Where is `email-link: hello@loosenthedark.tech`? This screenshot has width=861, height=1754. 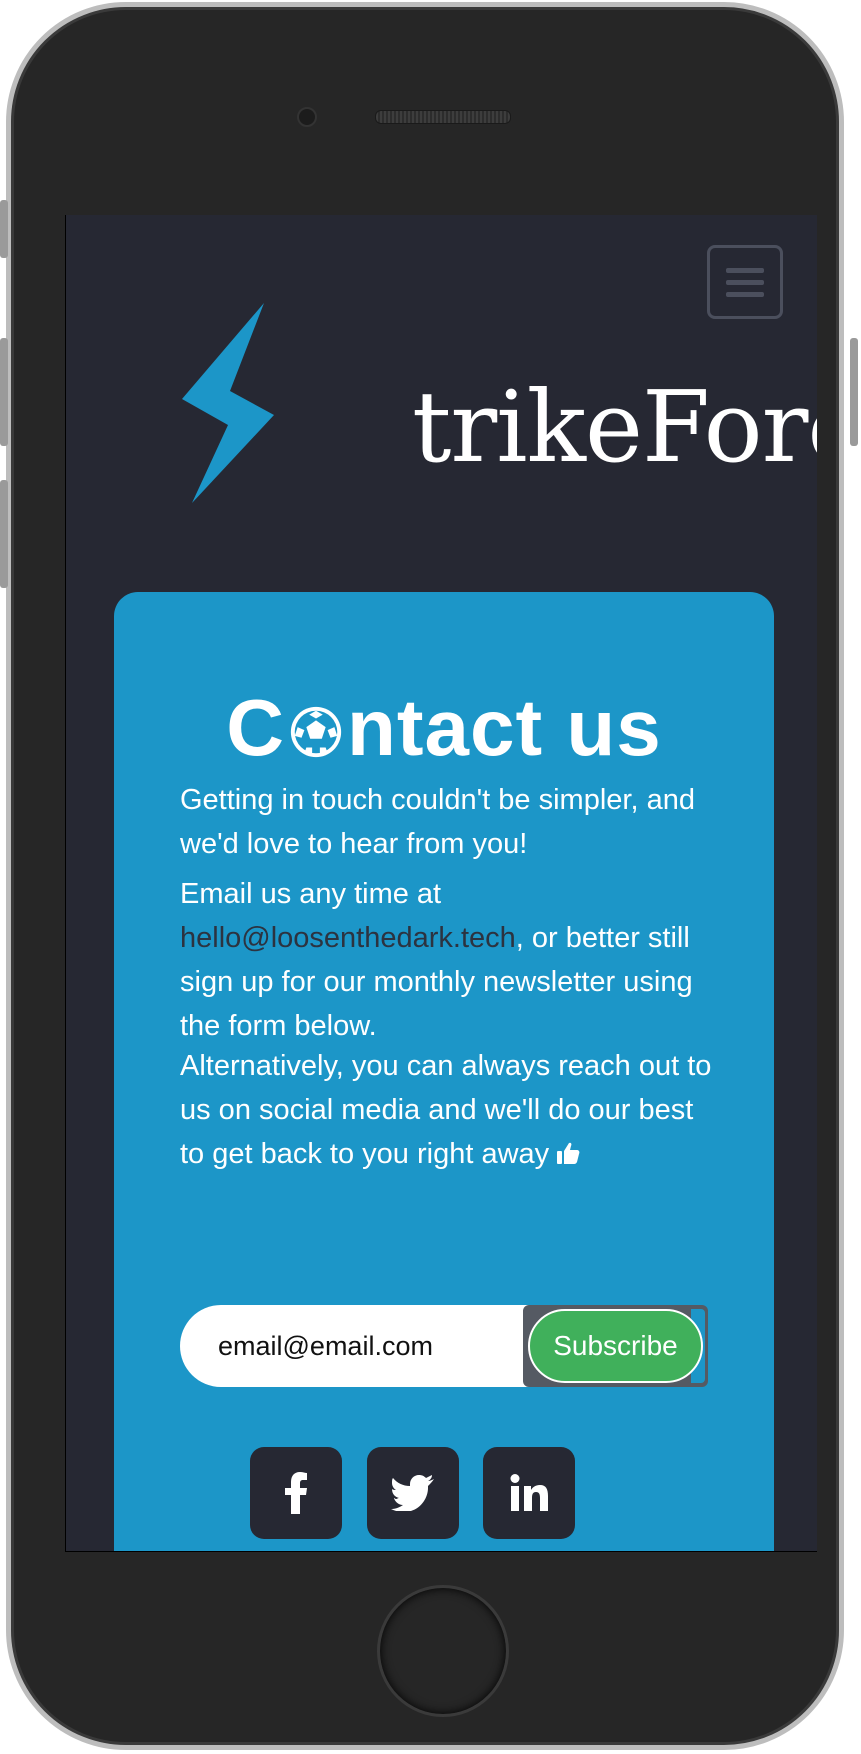
email-link: hello@loosenthedark.tech is located at coordinates (348, 938).